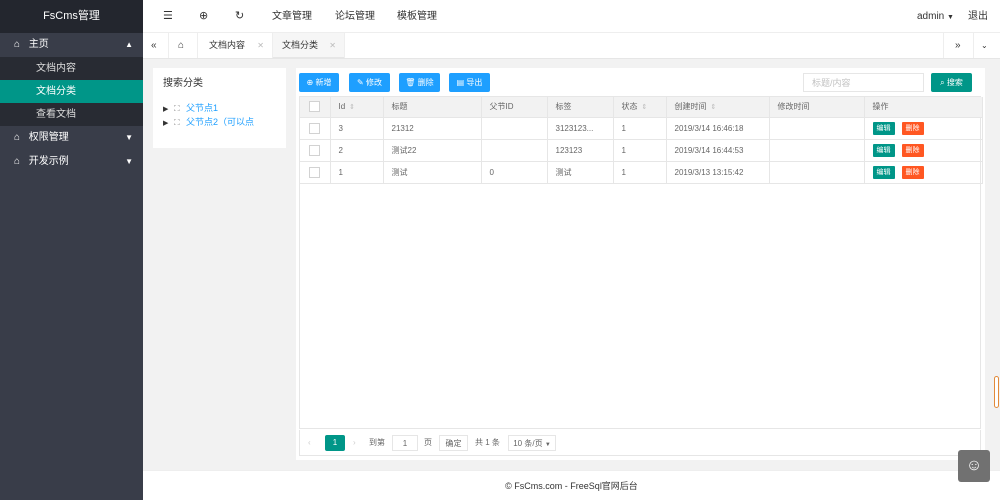  Describe the element at coordinates (474, 82) in the screenshot. I see `export-button-label: 导出` at that location.